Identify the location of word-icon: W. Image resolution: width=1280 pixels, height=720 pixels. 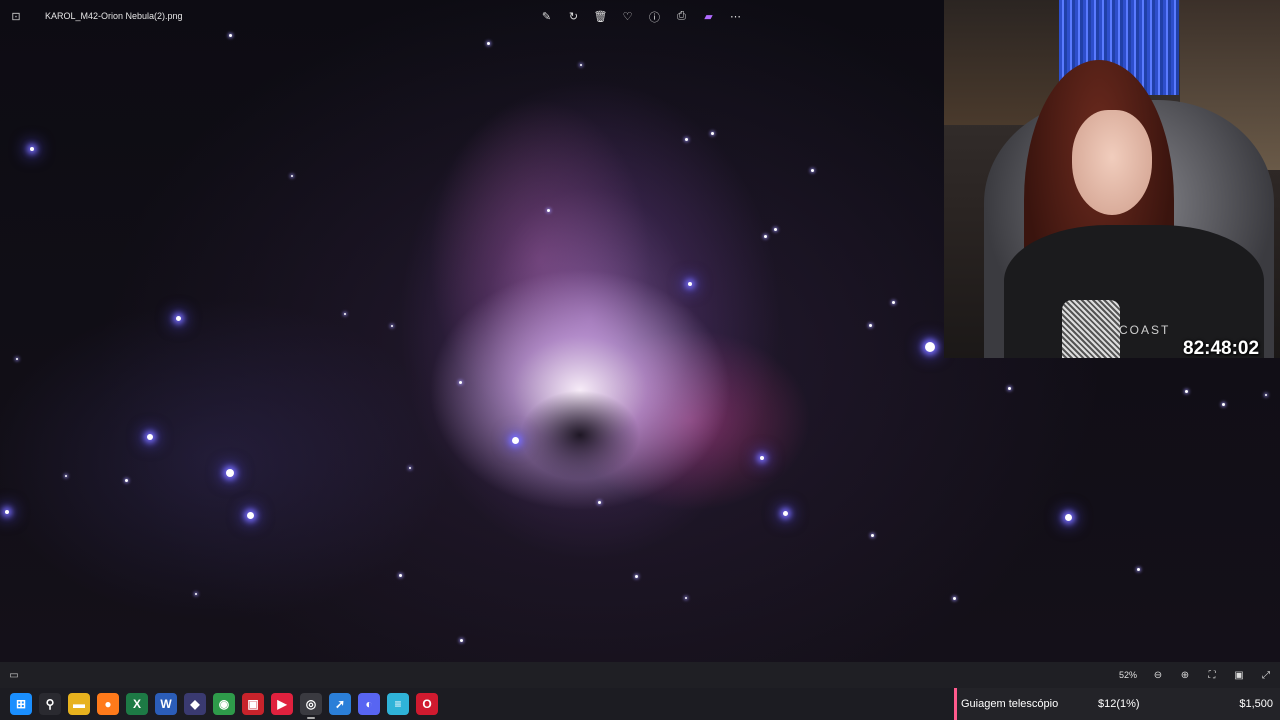
(166, 704).